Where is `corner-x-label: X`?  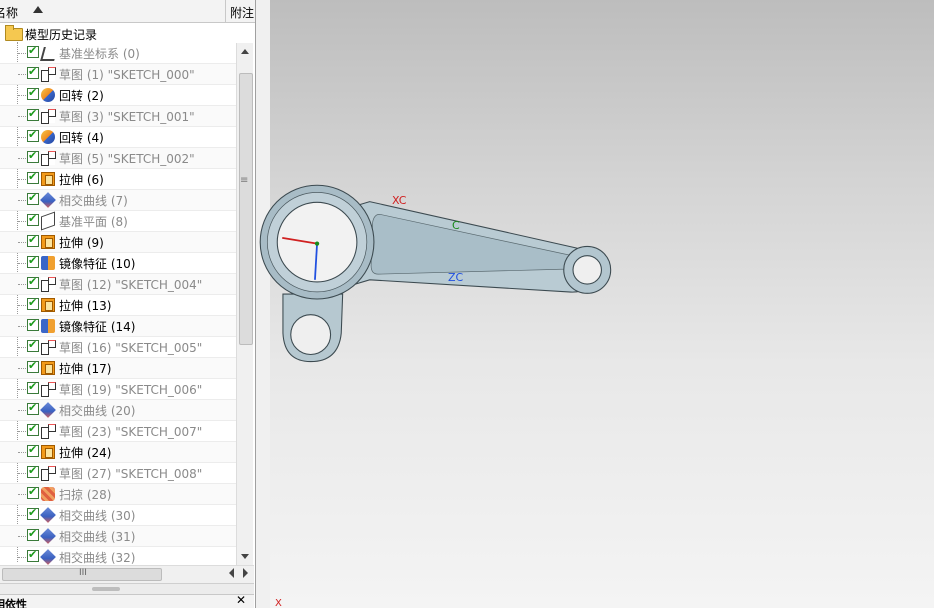
corner-x-label: X is located at coordinates (278, 603).